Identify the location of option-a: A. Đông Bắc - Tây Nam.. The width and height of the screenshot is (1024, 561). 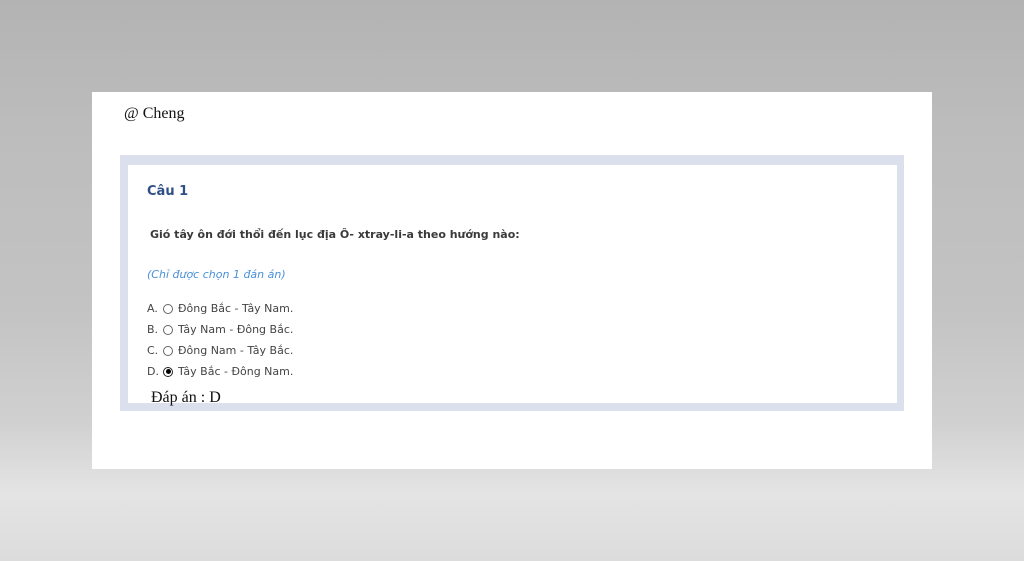
(220, 308).